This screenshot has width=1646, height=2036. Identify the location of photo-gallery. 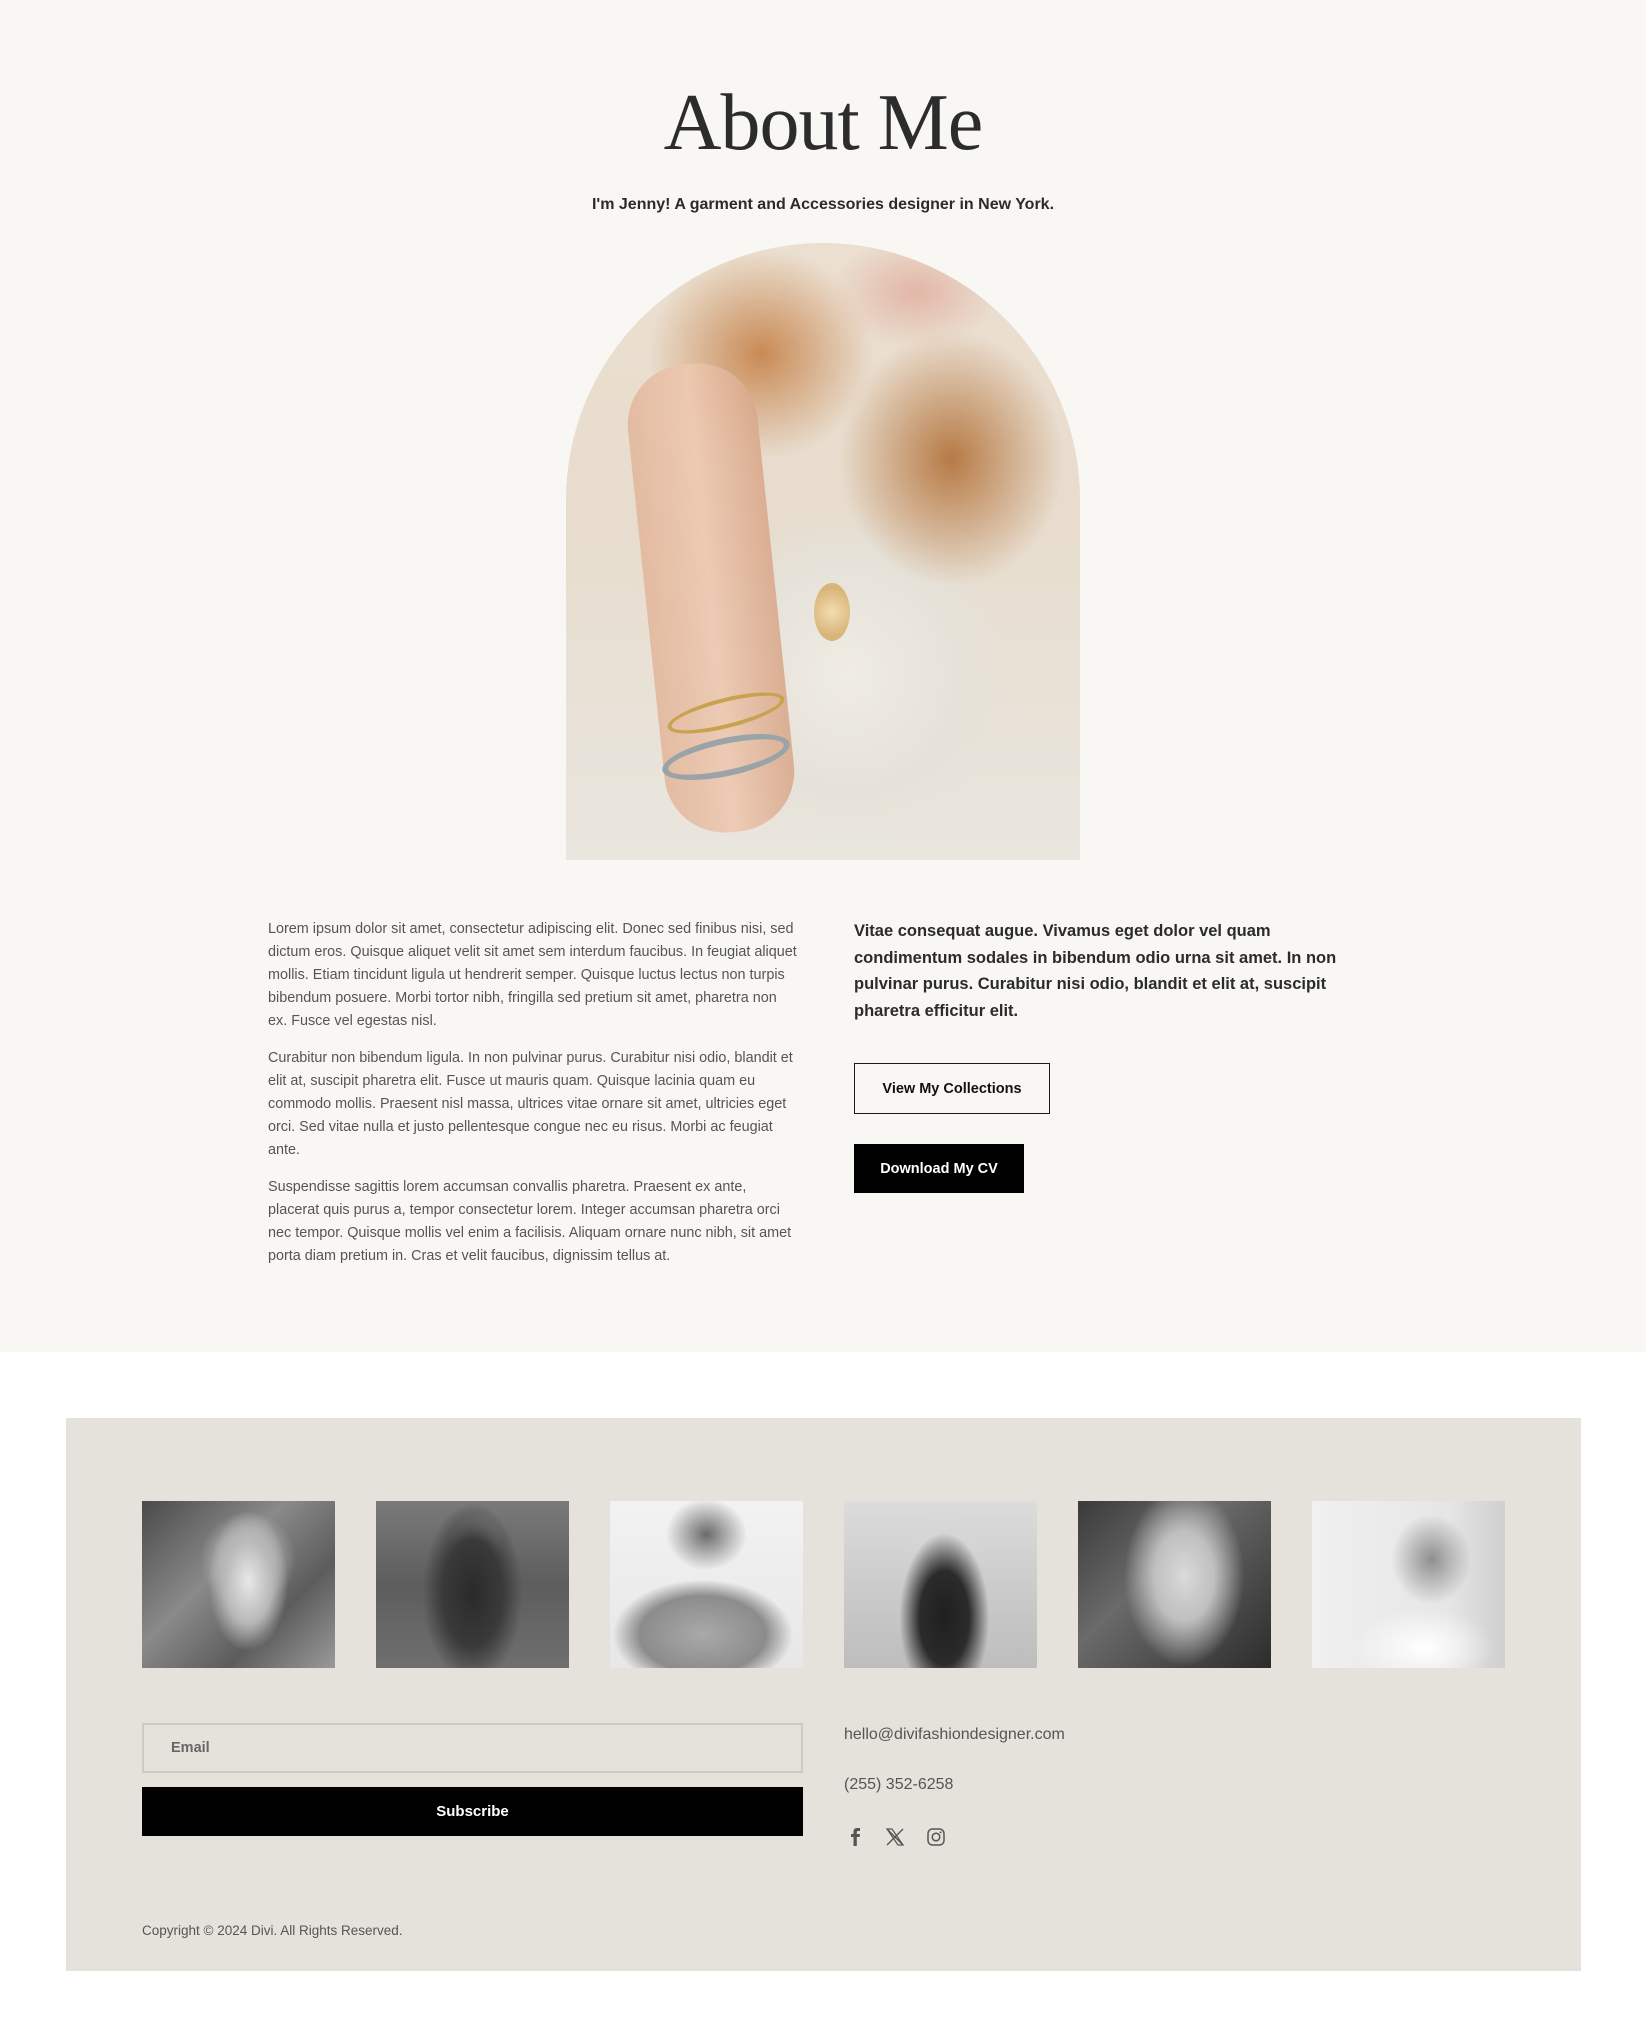
(825, 1584).